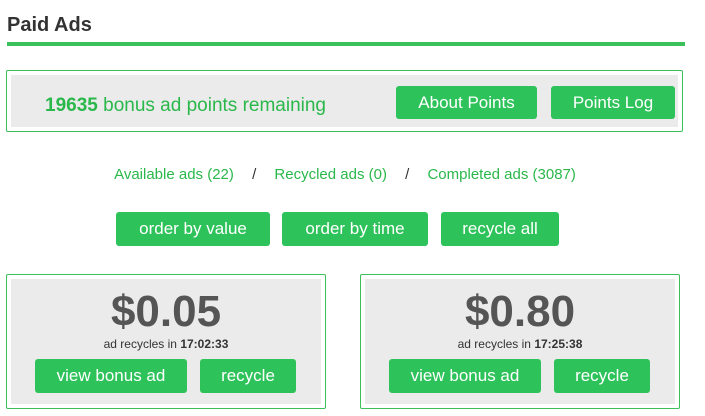  I want to click on points-label: bonus ad points remaining, so click(214, 105).